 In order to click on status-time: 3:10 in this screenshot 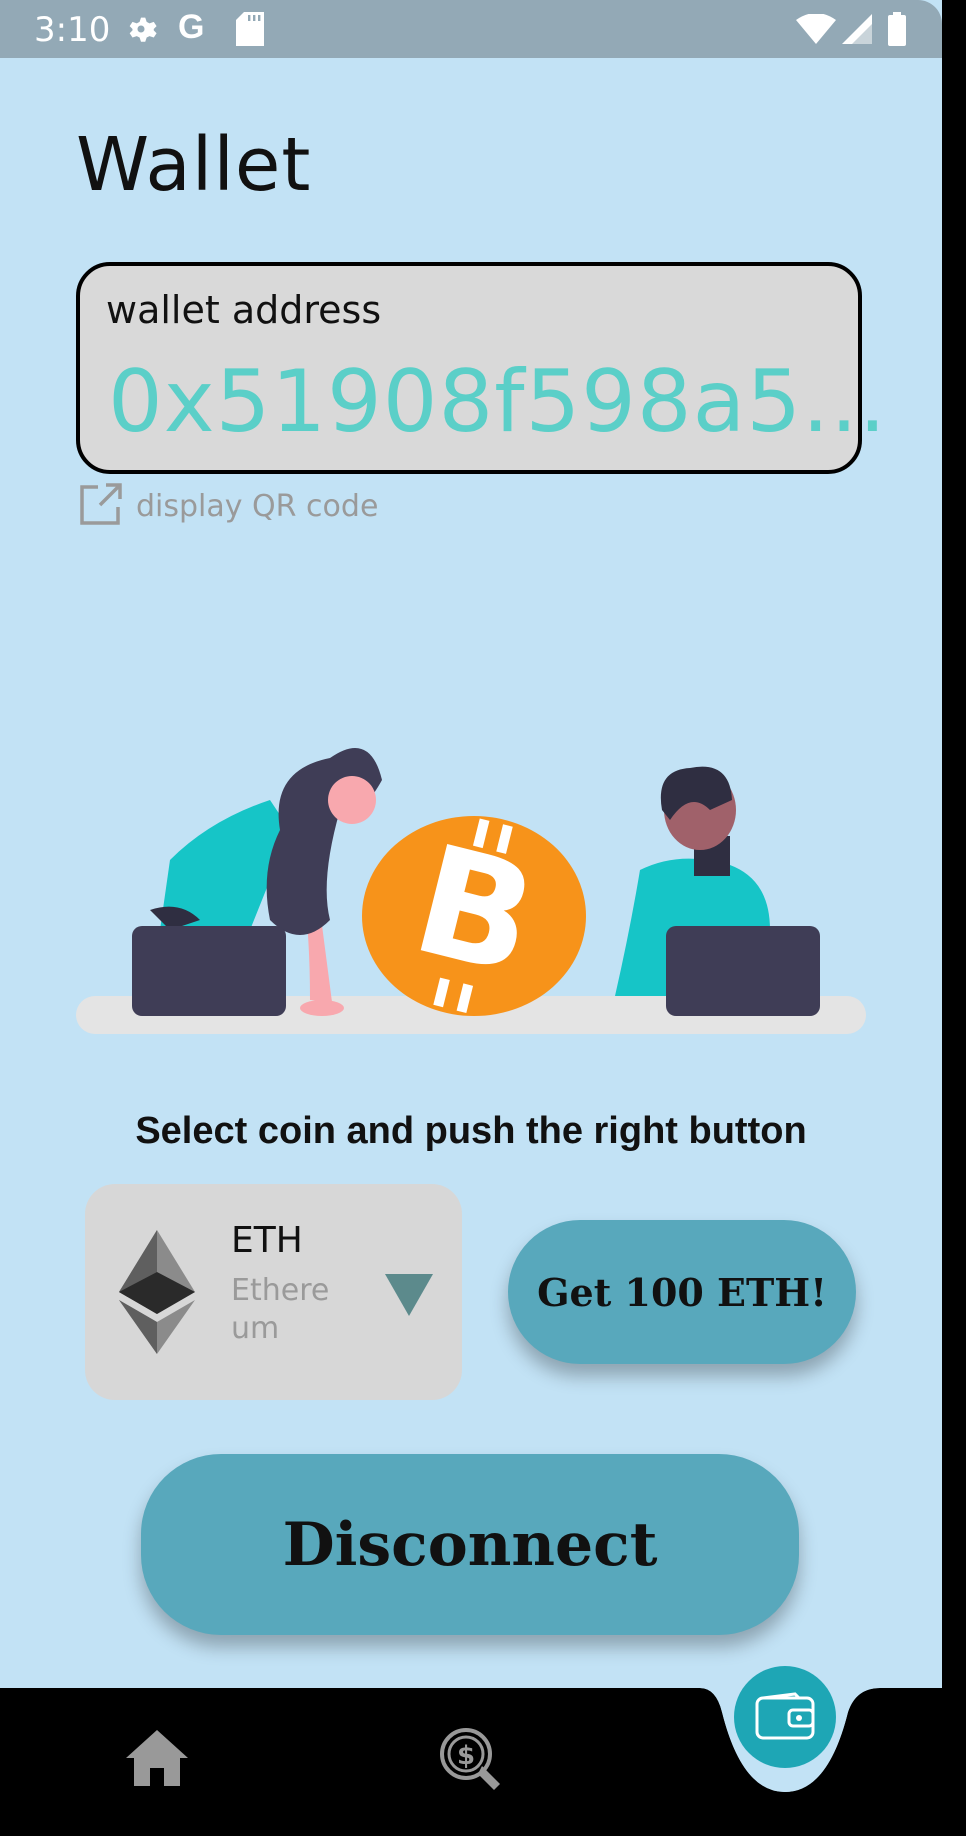, I will do `click(72, 30)`.